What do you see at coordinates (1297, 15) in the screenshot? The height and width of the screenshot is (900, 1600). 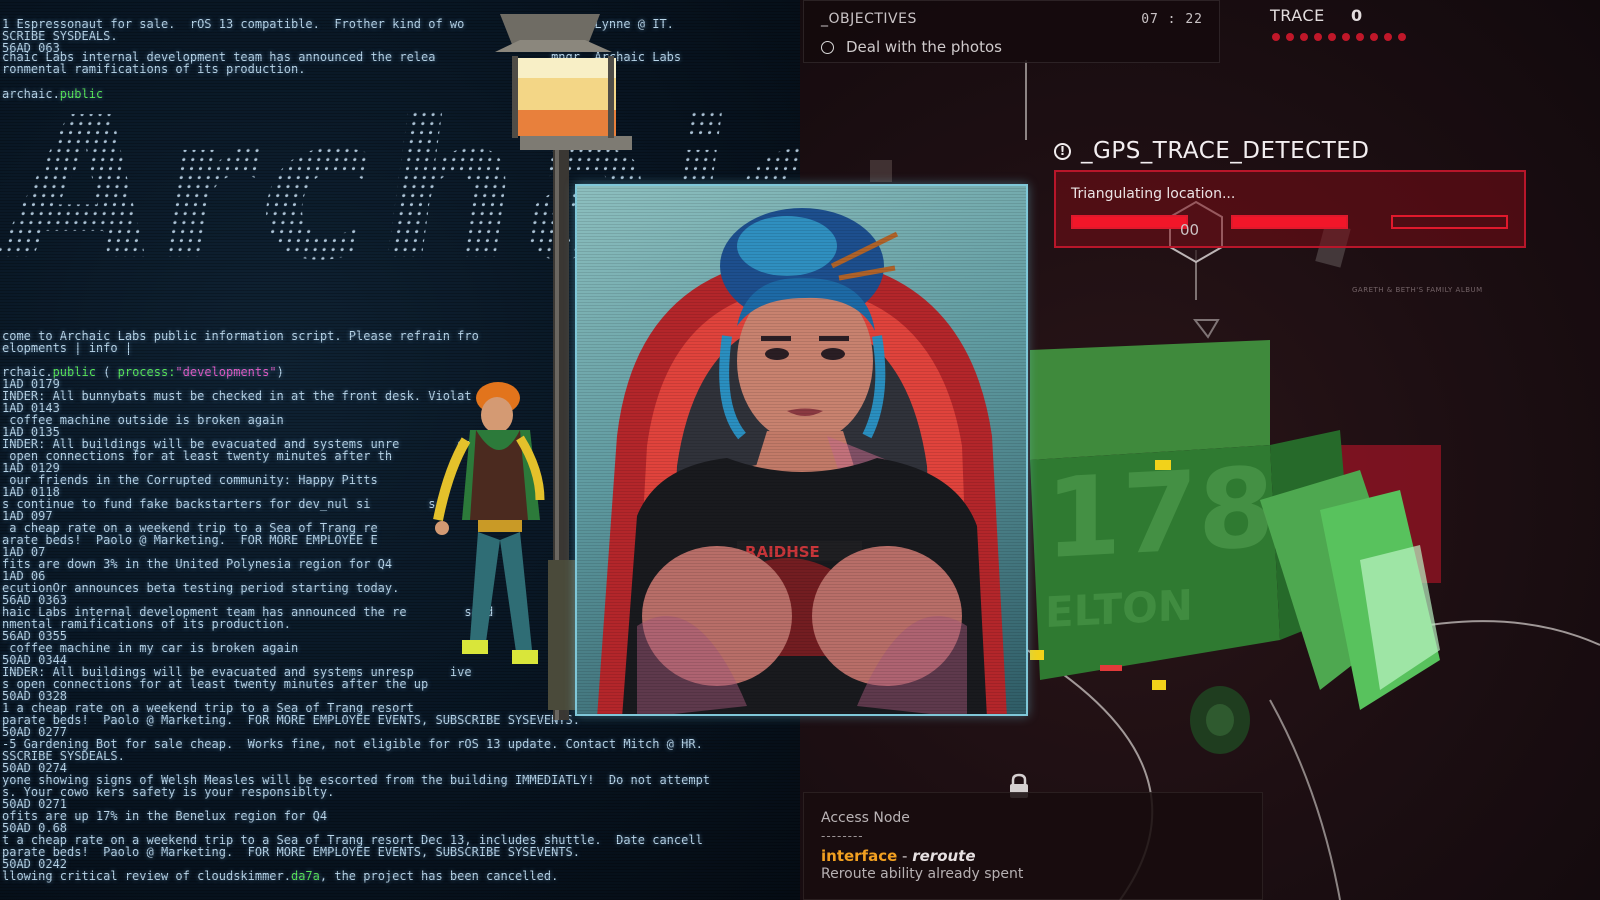 I see `trace-label: TRACE` at bounding box center [1297, 15].